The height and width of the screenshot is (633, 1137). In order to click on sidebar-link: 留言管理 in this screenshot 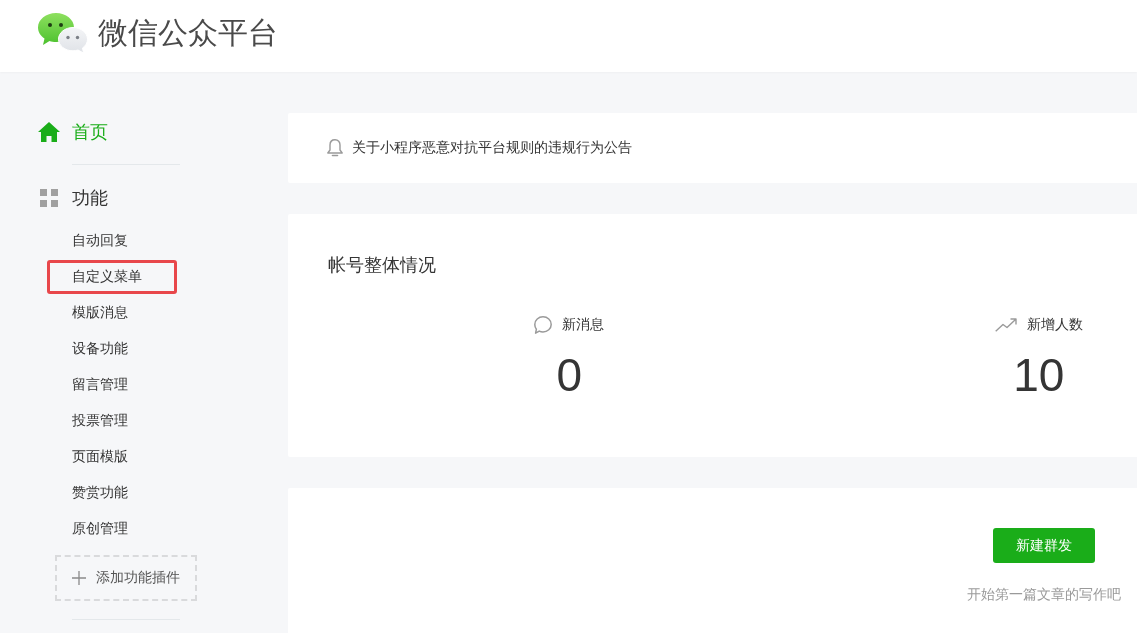, I will do `click(112, 385)`.